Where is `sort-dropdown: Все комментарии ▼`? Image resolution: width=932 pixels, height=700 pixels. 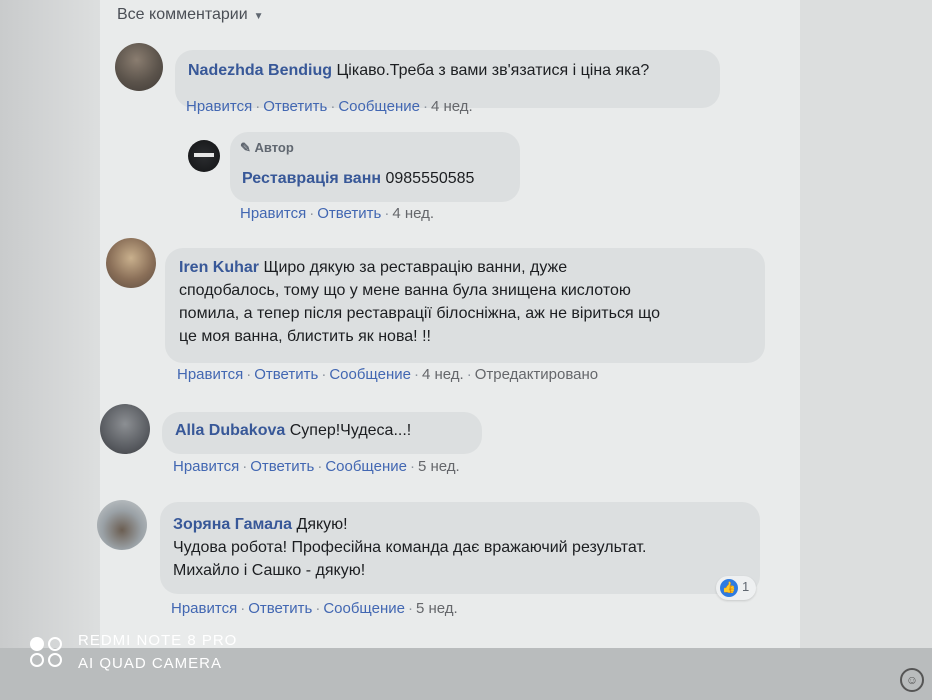 sort-dropdown: Все комментарии ▼ is located at coordinates (190, 15).